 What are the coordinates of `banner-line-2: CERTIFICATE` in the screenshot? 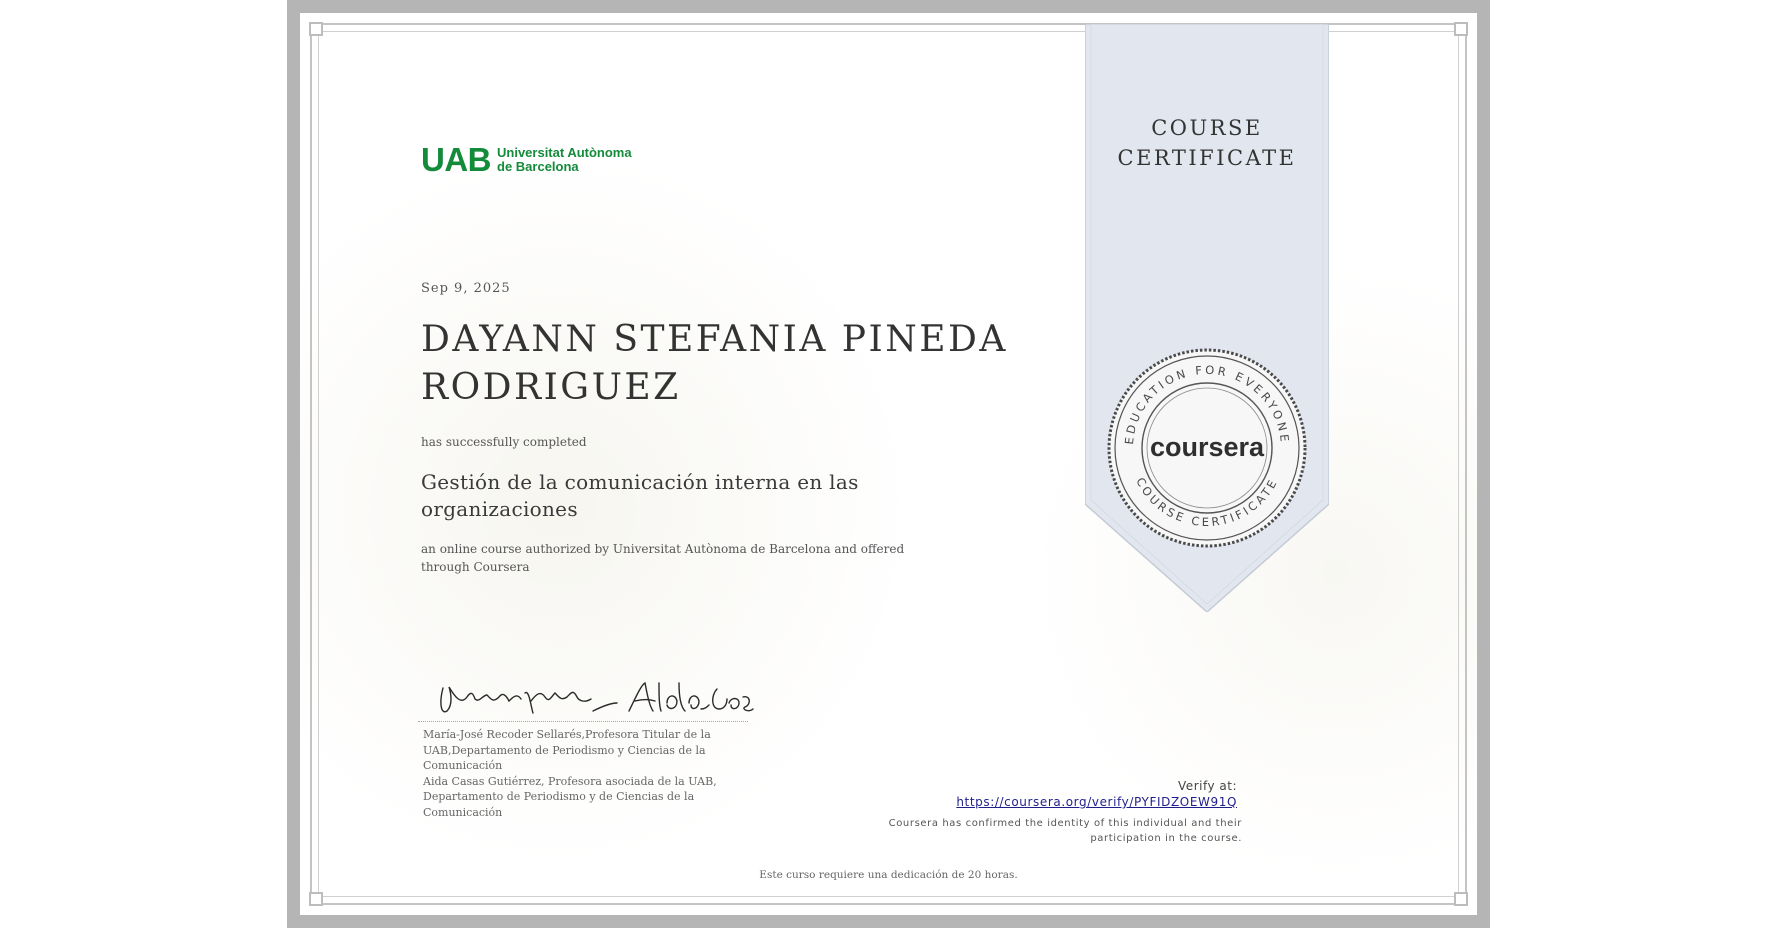 It's located at (1207, 158).